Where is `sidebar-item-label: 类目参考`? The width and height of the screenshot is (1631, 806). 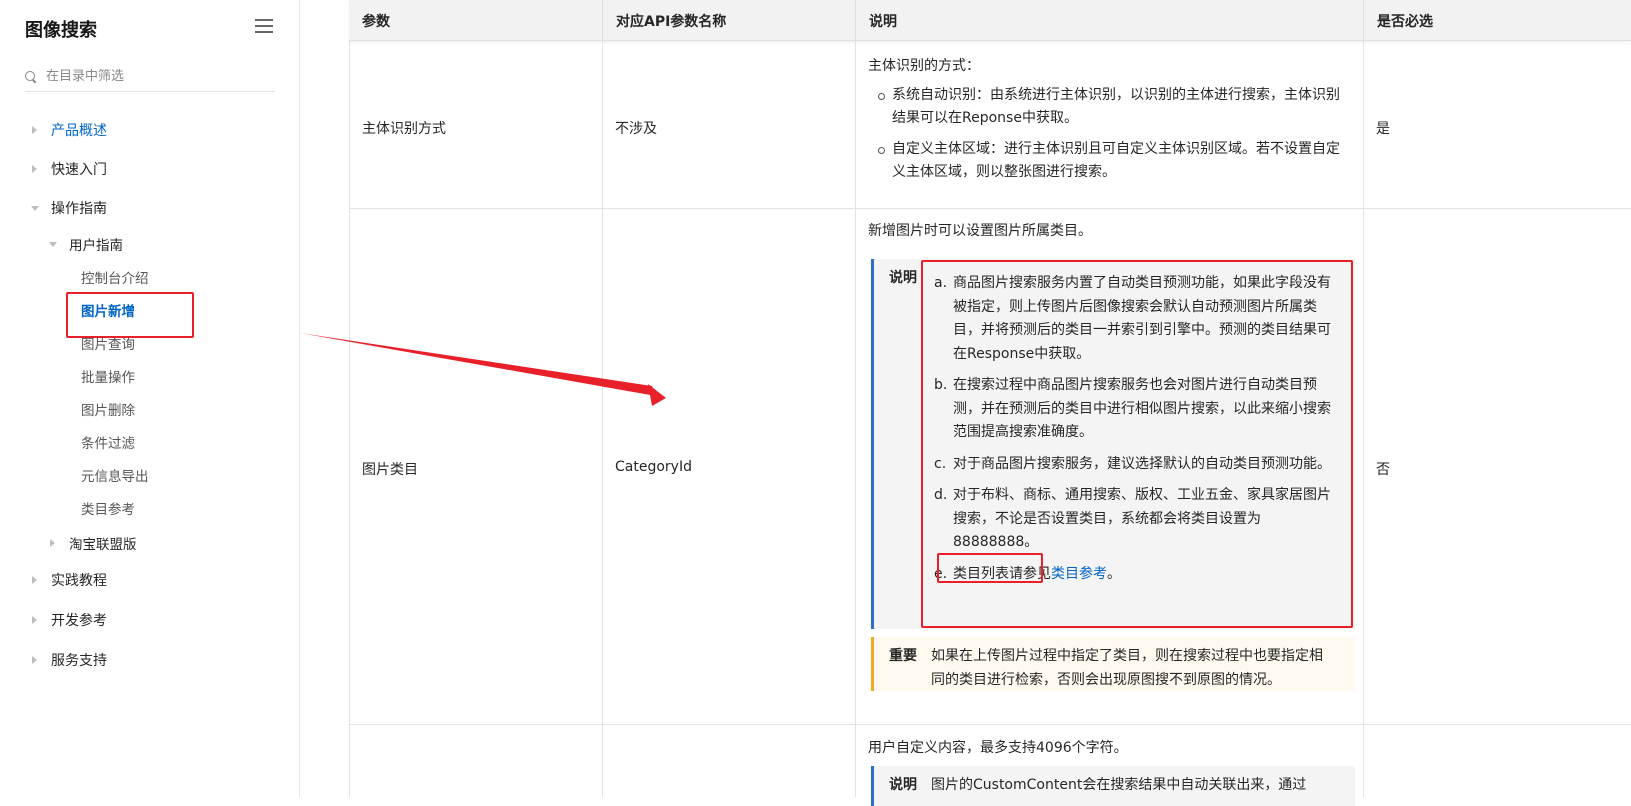
sidebar-item-label: 类目参考 is located at coordinates (108, 510).